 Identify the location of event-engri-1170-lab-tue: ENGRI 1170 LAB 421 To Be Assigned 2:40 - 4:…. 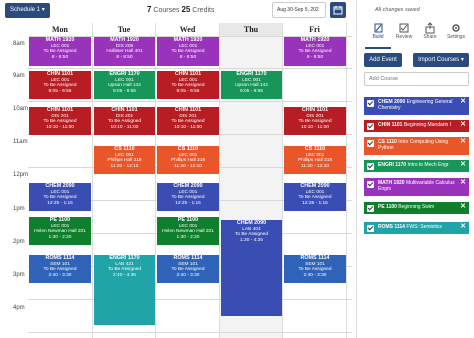
(124, 290).